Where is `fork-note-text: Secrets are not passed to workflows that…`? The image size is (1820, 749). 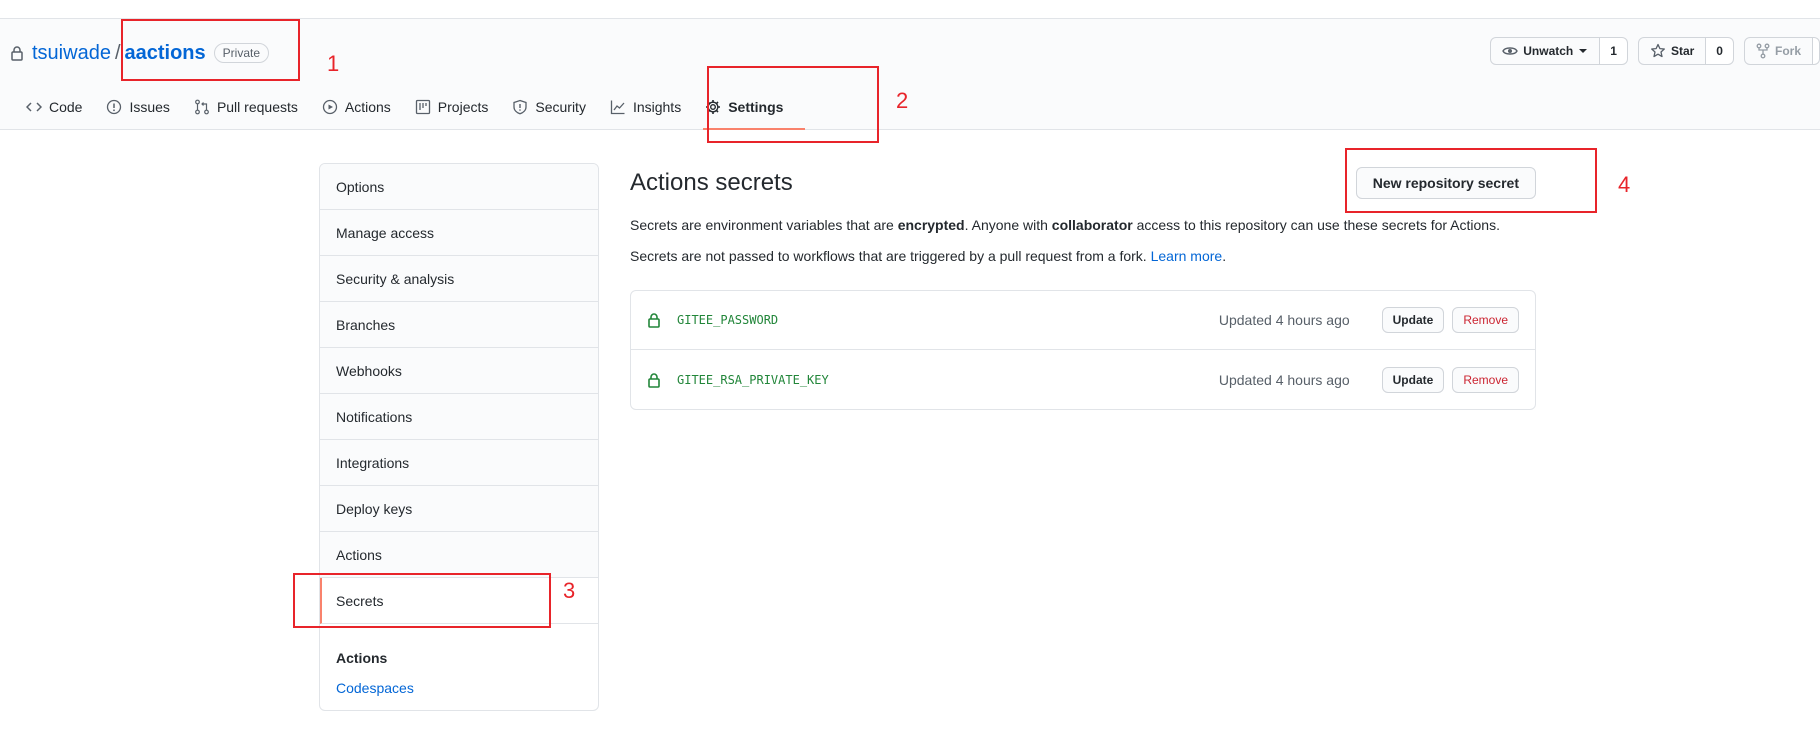 fork-note-text: Secrets are not passed to workflows that… is located at coordinates (890, 256).